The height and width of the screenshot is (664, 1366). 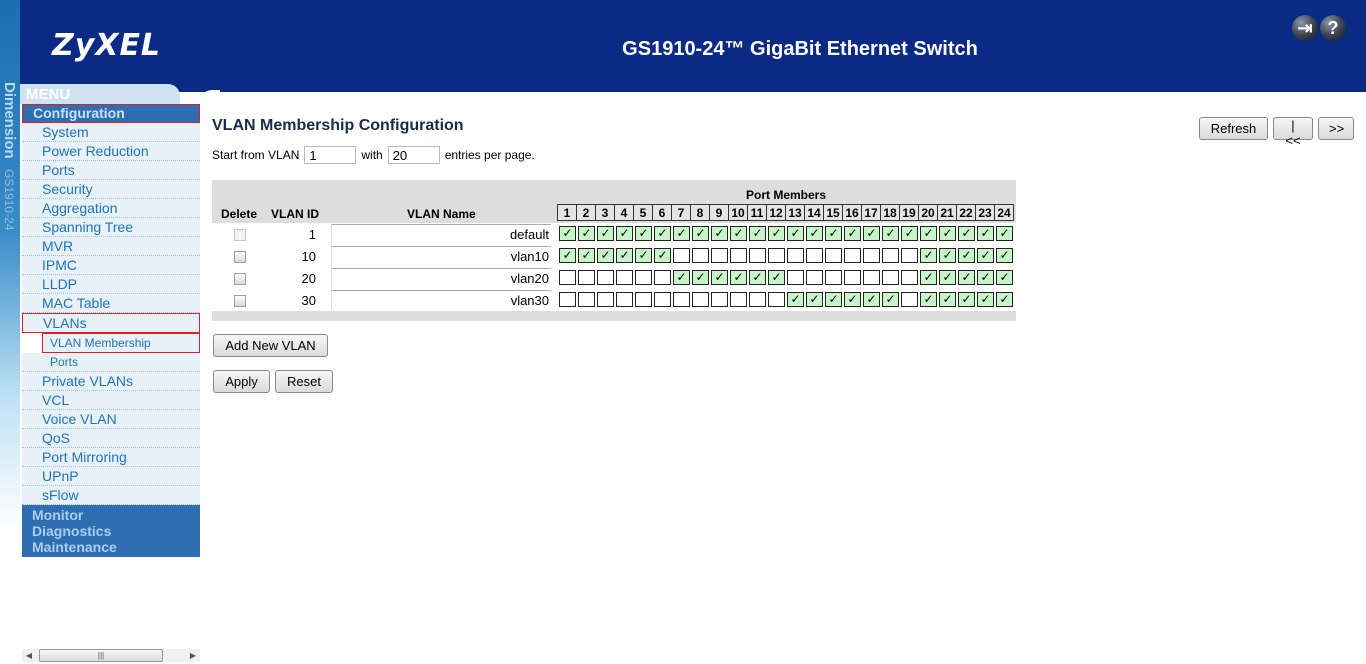 I want to click on menu-section-monitor: Monitor, so click(x=116, y=515).